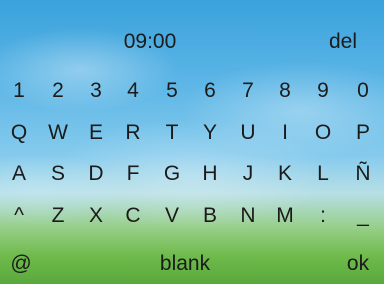  I want to click on key-d: D, so click(96, 174).